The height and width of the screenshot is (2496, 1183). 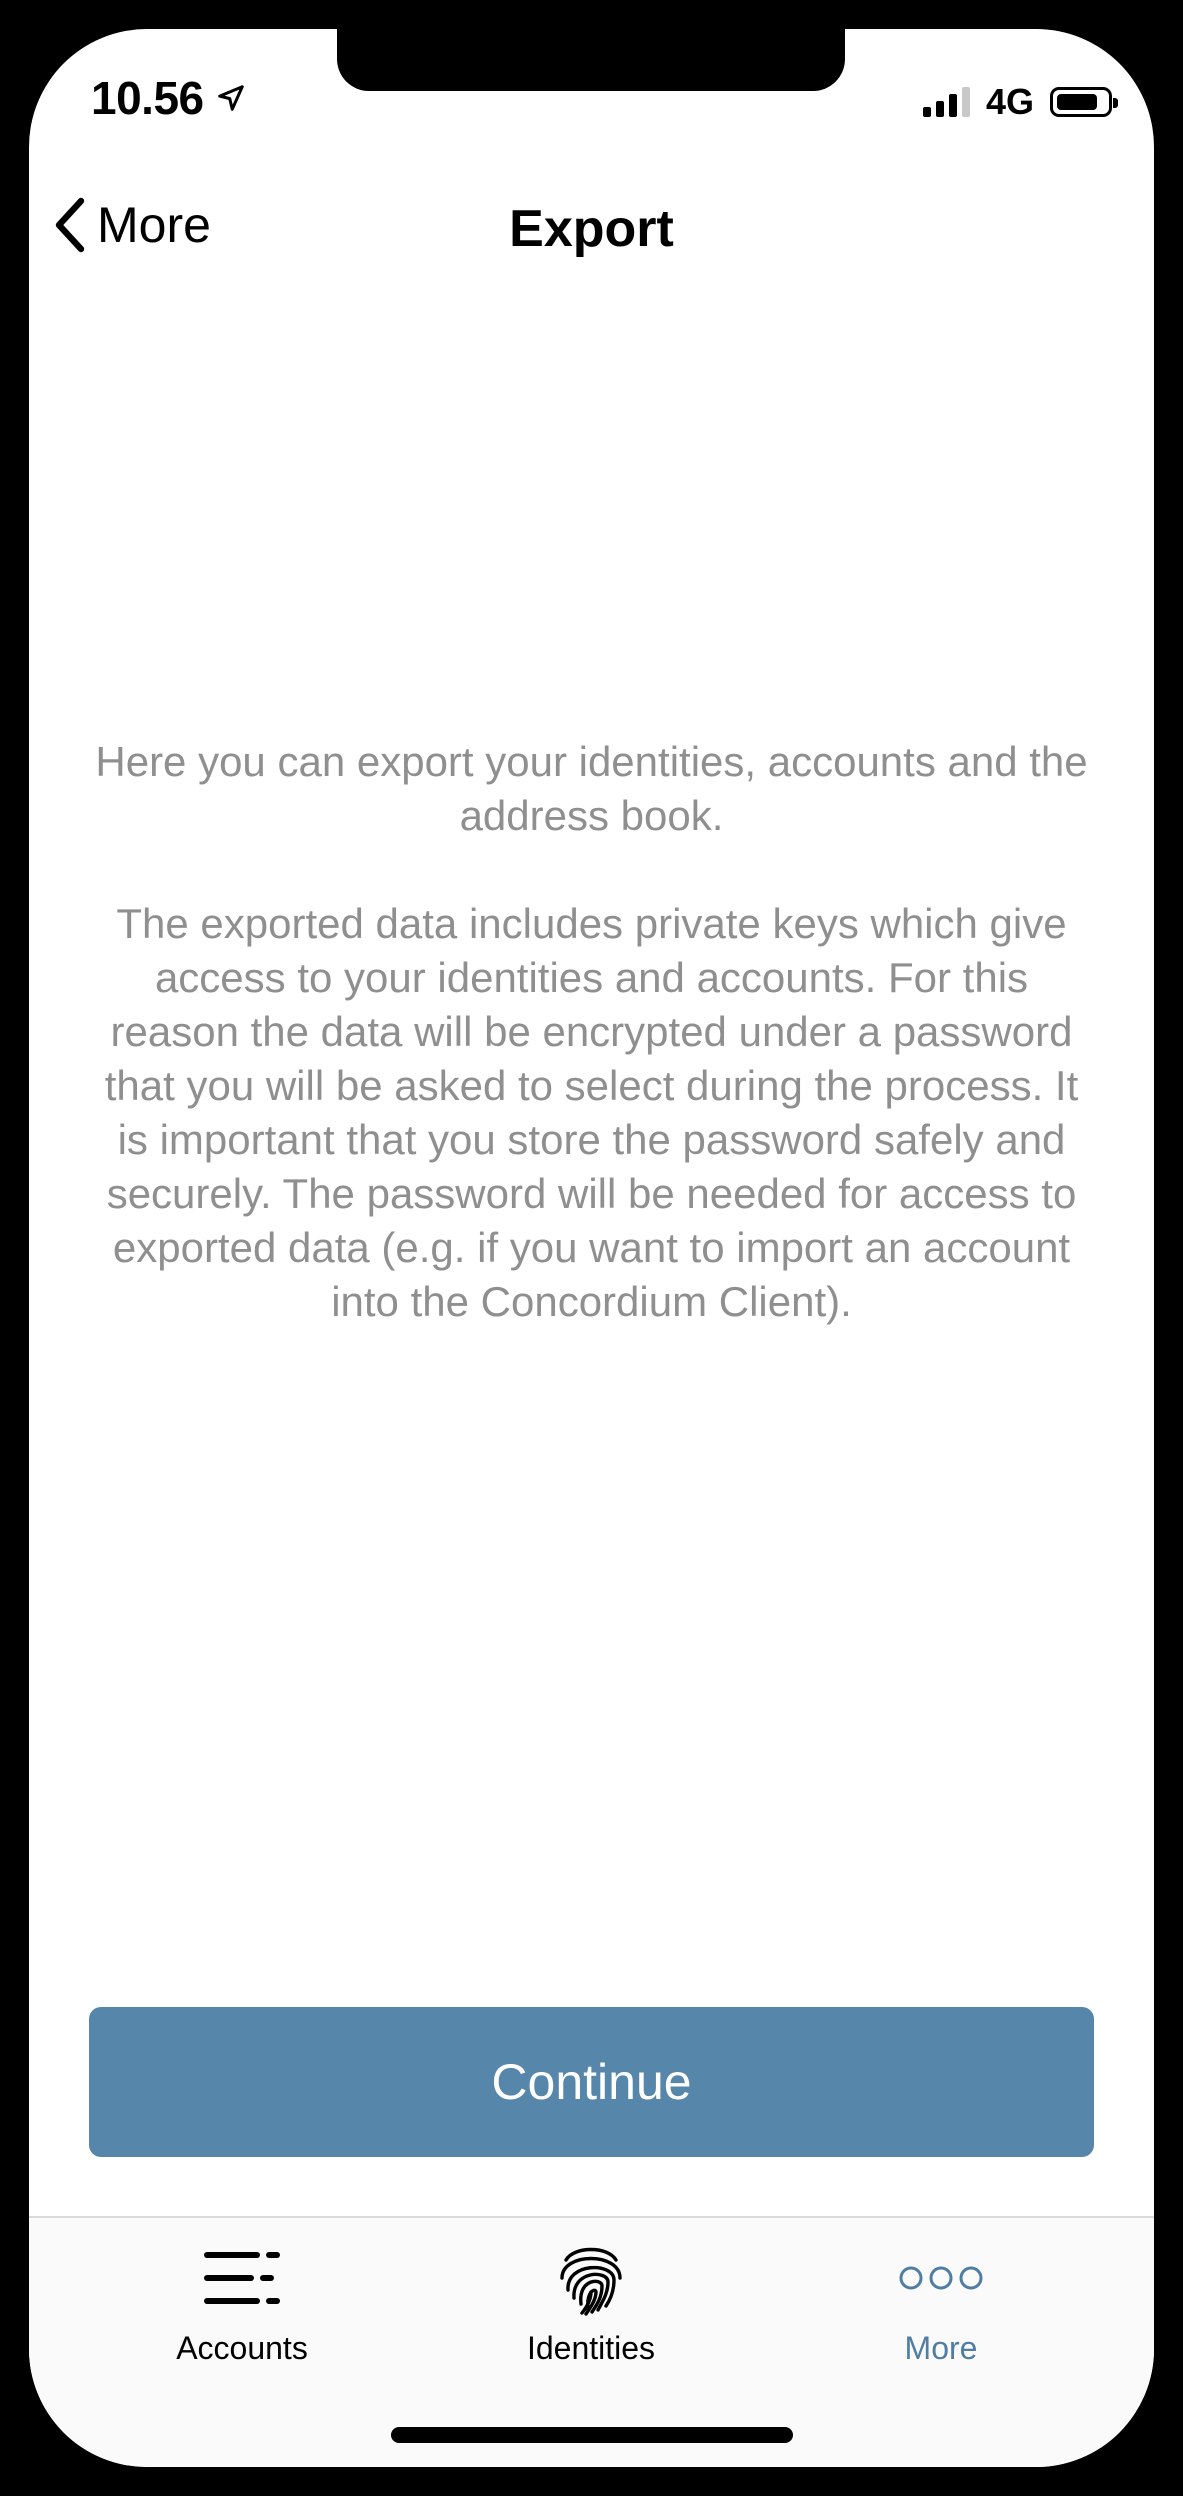 What do you see at coordinates (242, 2278) in the screenshot?
I see `accounts-list-icon` at bounding box center [242, 2278].